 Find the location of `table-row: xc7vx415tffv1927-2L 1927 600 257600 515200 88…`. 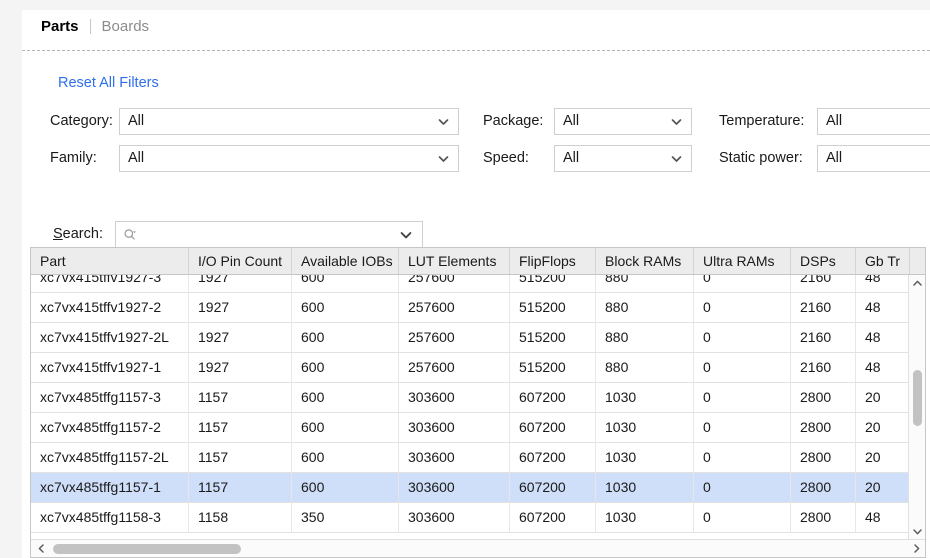

table-row: xc7vx415tffv1927-2L 1927 600 257600 515200 88… is located at coordinates (470, 338).